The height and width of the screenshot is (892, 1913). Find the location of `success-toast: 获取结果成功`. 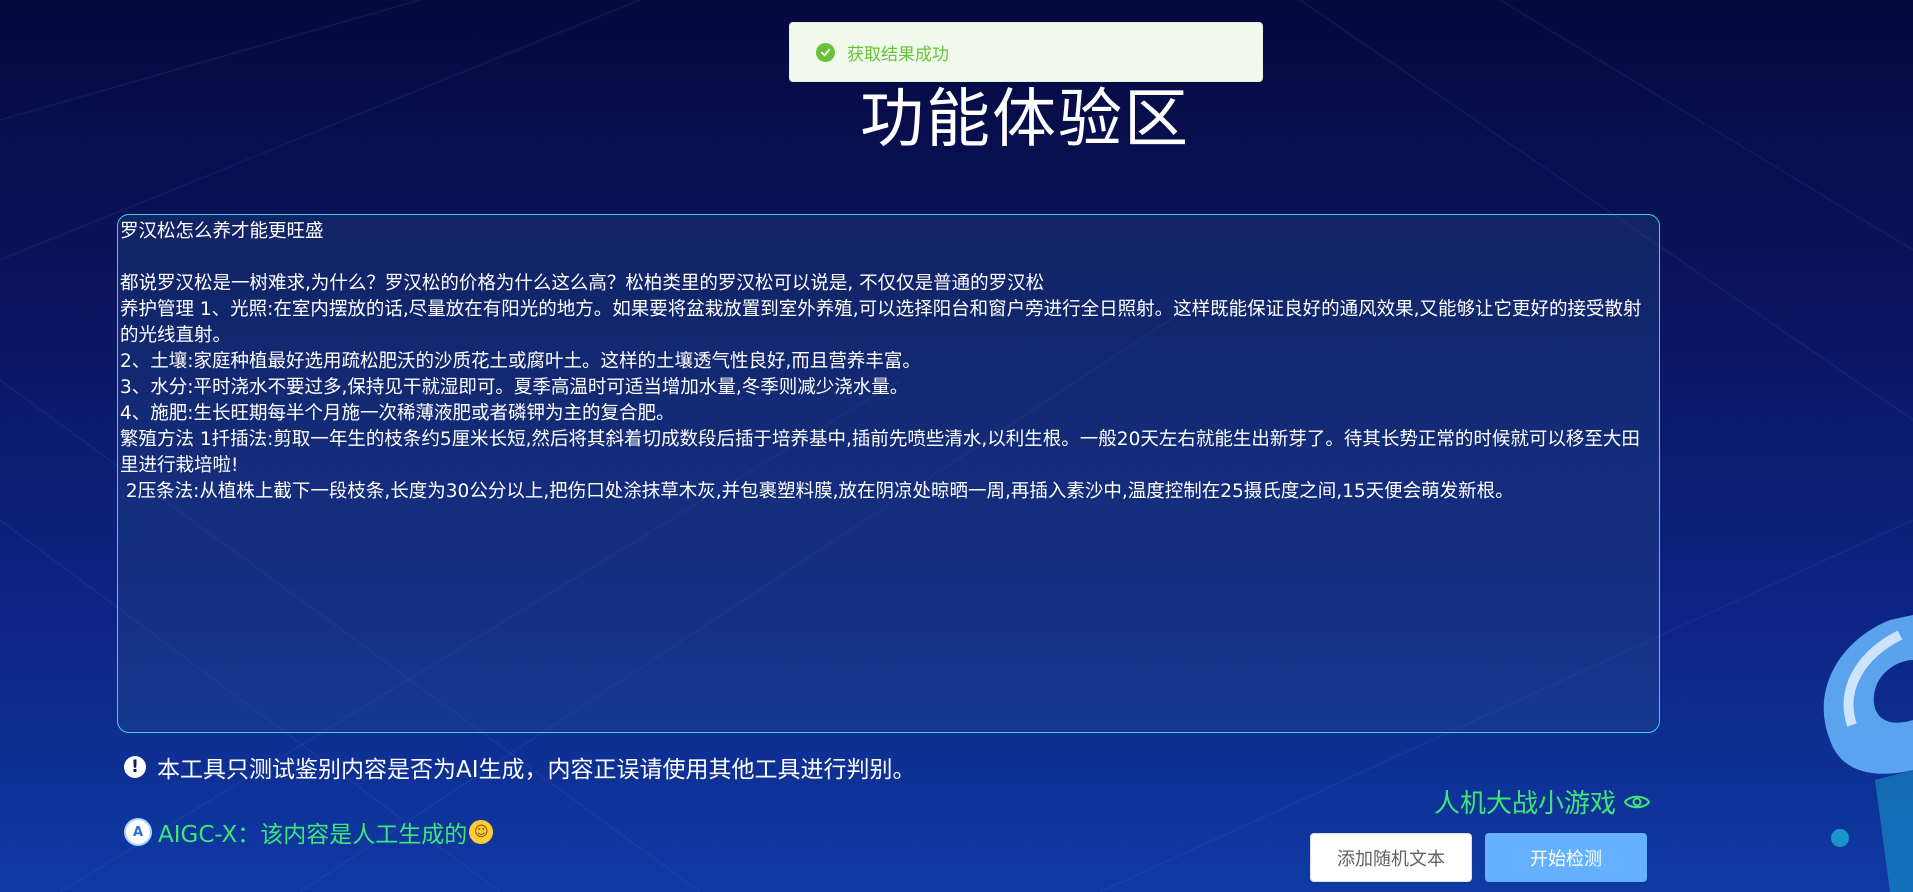

success-toast: 获取结果成功 is located at coordinates (1026, 52).